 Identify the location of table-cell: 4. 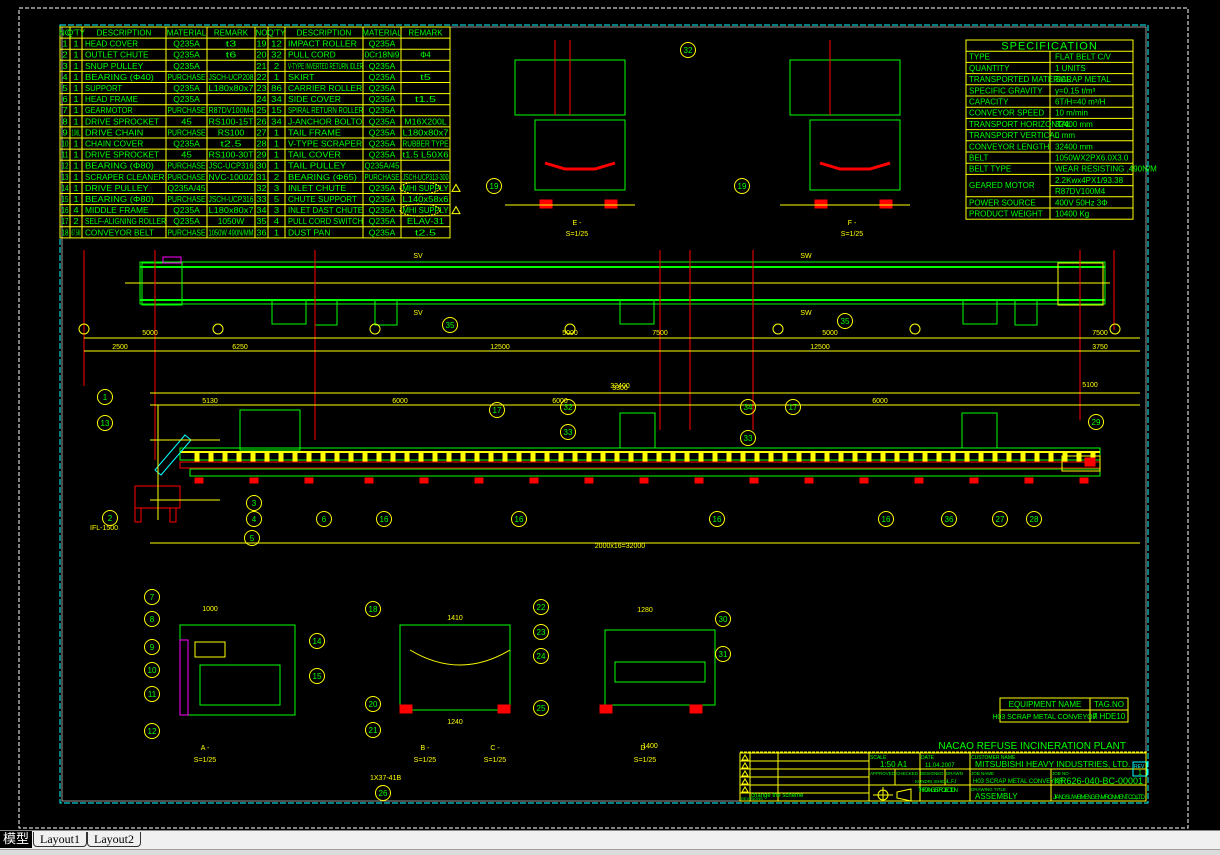
(76, 210).